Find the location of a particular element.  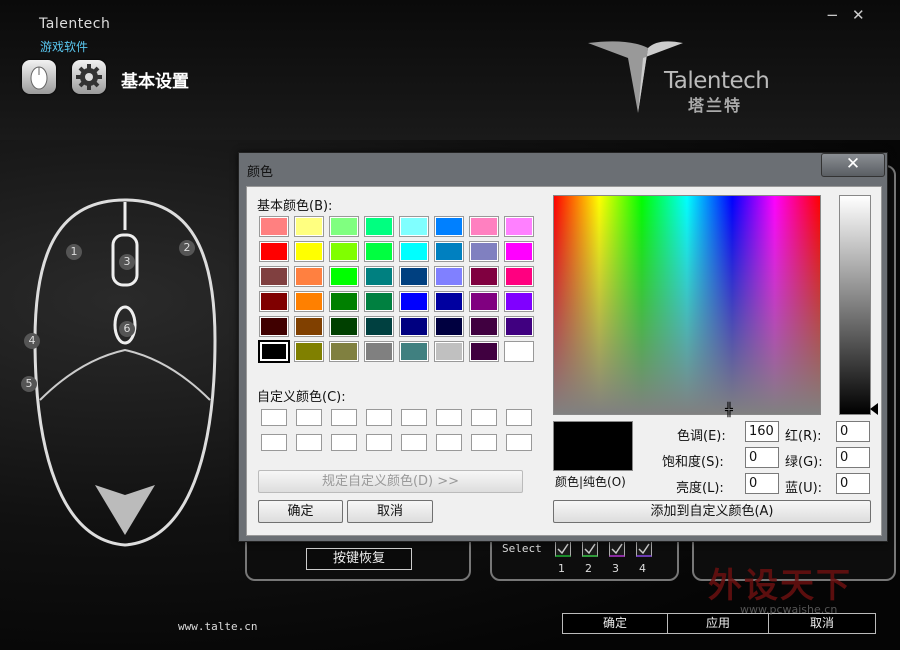

red-input: 0 is located at coordinates (853, 431).